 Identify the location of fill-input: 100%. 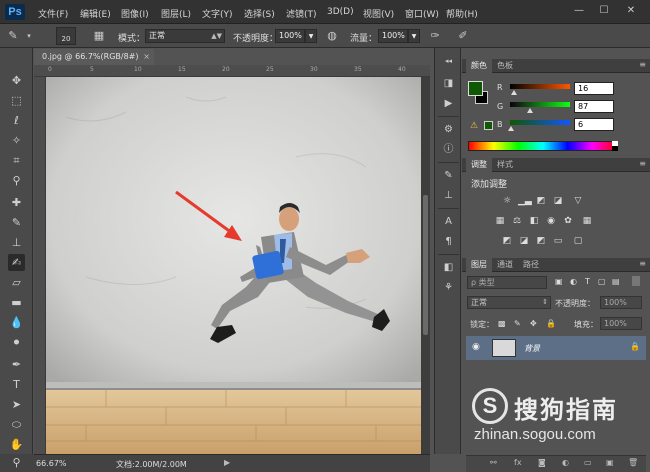
(621, 323).